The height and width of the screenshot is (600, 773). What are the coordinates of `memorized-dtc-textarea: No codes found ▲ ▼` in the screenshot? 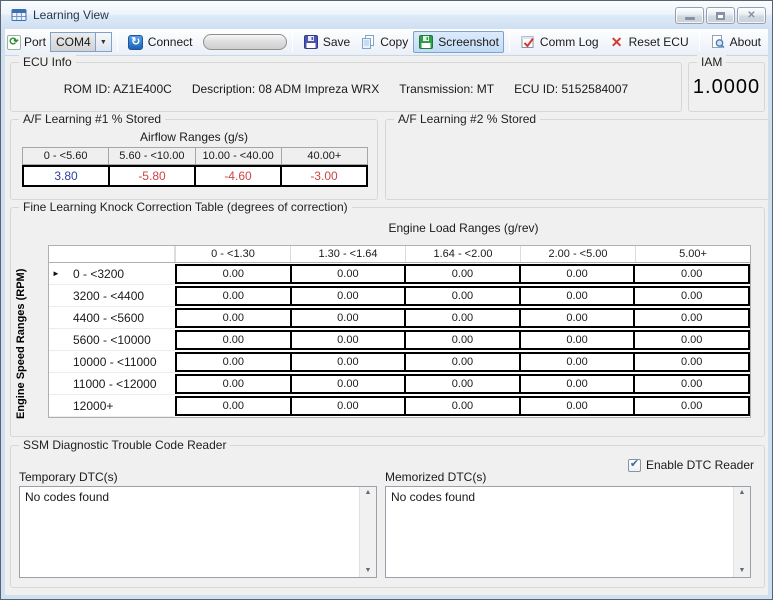 It's located at (568, 532).